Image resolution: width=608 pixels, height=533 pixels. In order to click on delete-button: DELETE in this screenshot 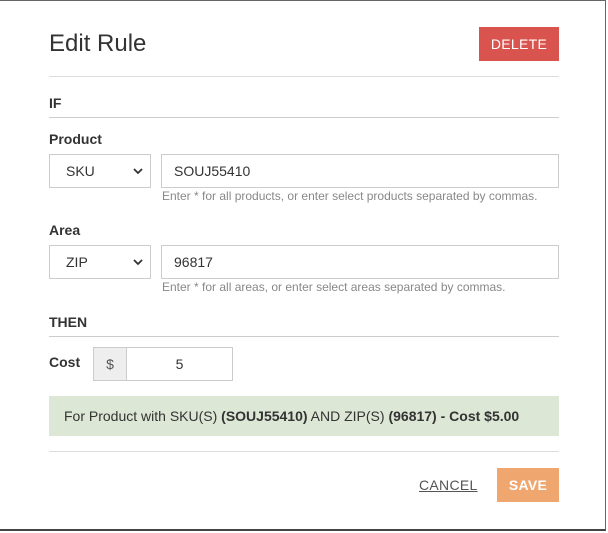, I will do `click(519, 44)`.